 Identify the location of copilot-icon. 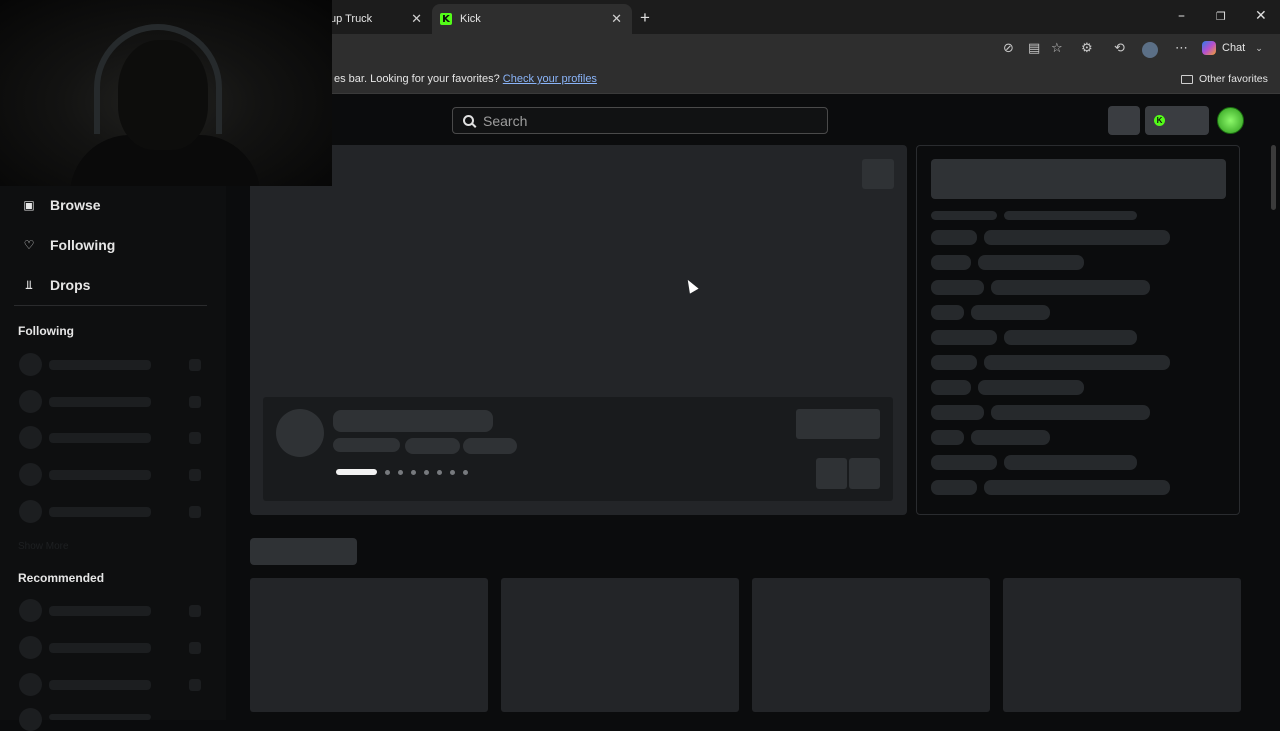
(1209, 48).